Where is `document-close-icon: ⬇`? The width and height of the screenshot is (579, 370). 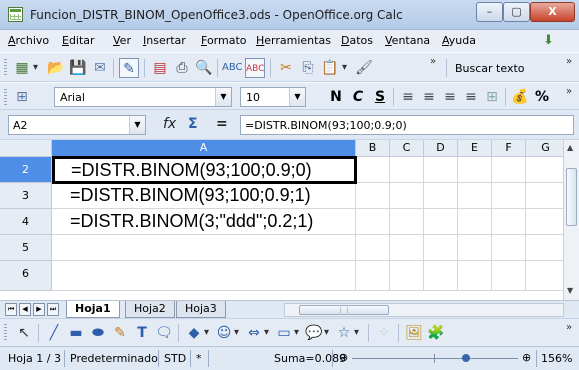
document-close-icon: ⬇ is located at coordinates (550, 41).